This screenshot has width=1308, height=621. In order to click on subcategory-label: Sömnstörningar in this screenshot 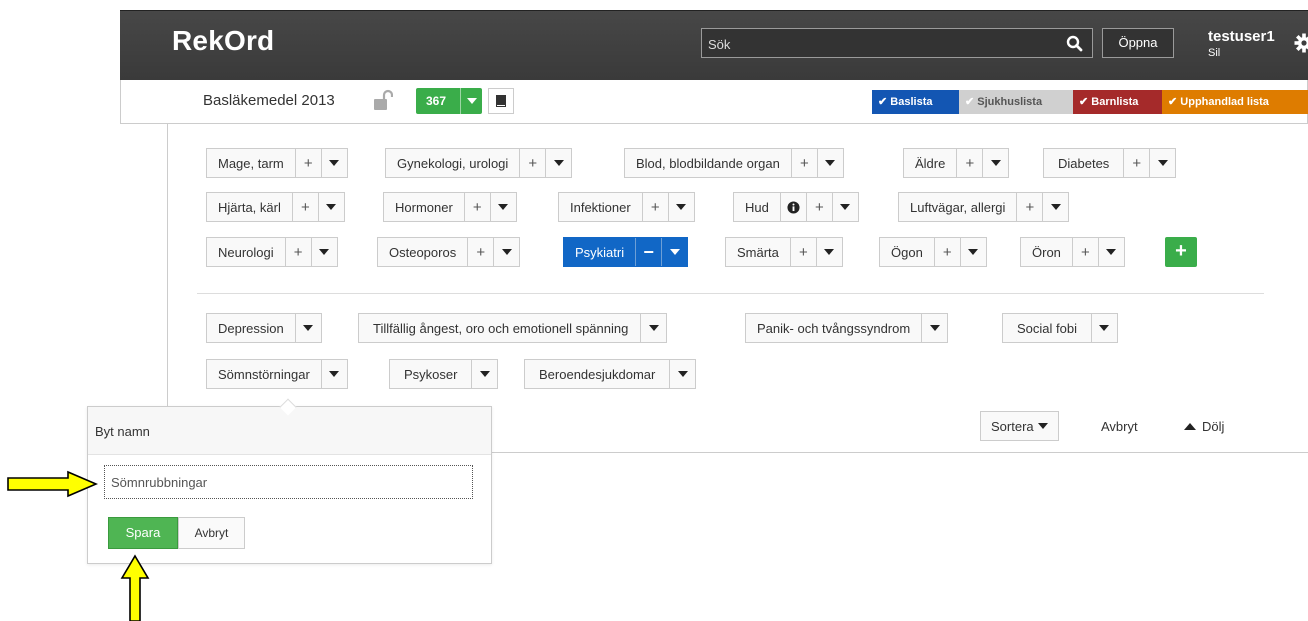, I will do `click(264, 374)`.